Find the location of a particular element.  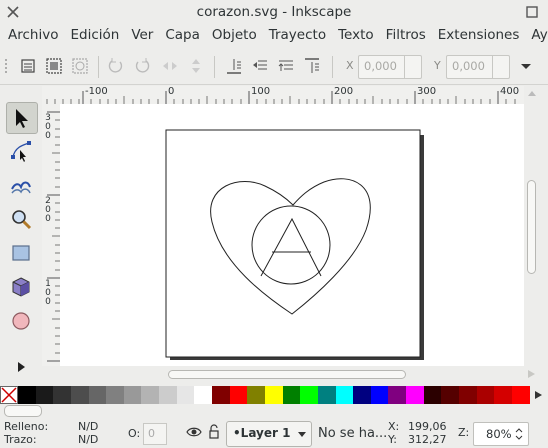

menu-ver: Ver is located at coordinates (142, 35).